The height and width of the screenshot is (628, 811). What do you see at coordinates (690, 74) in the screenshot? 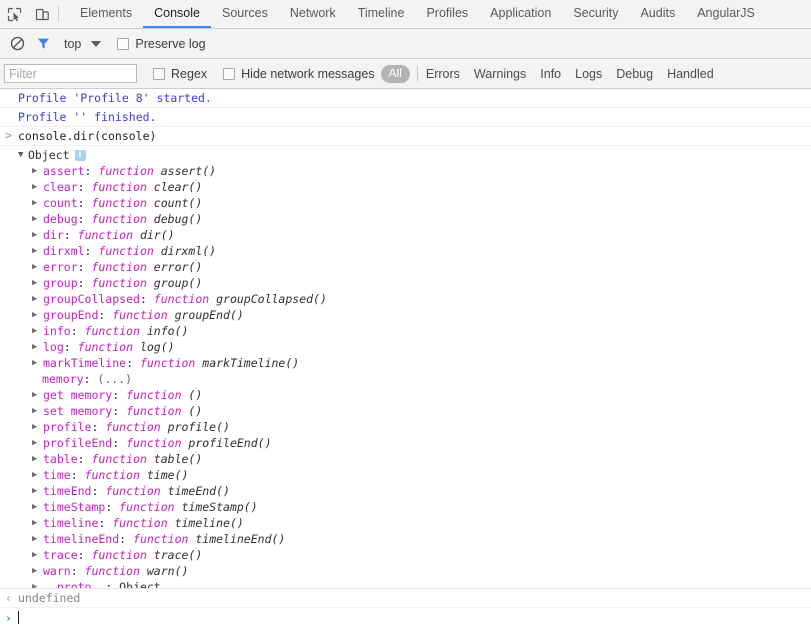
I see `level-filter-handled: Handled` at bounding box center [690, 74].